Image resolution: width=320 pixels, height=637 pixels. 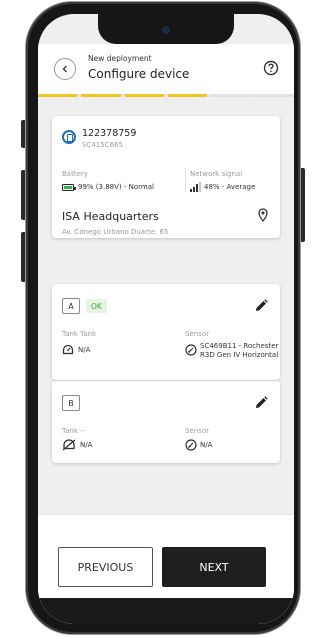 I want to click on status-badge: OK, so click(x=96, y=306).